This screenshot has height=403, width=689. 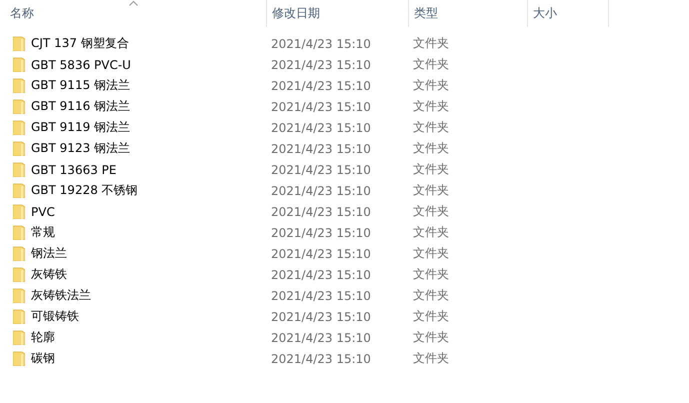 What do you see at coordinates (43, 211) in the screenshot?
I see `file-name: PVC` at bounding box center [43, 211].